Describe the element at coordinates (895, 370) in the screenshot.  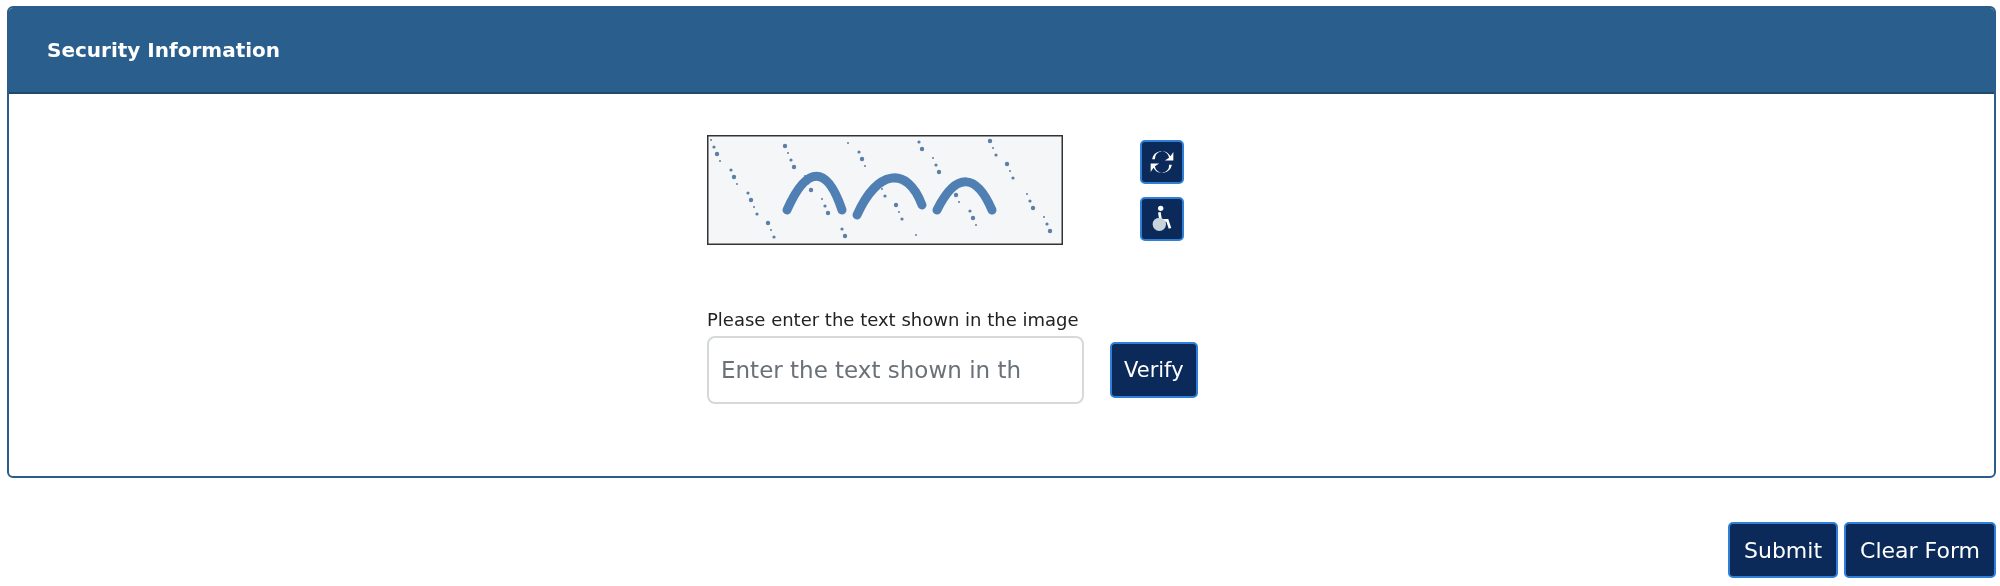
I see `captcha-input-field: Enter the text shown in th` at that location.